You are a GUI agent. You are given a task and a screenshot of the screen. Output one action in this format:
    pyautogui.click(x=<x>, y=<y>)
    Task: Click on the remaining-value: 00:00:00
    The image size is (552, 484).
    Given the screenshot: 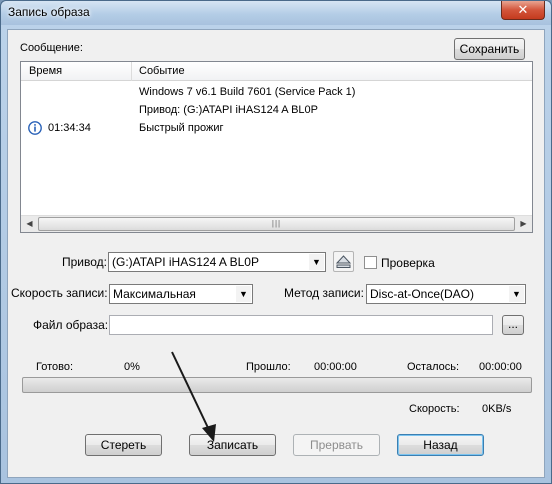 What is the action you would take?
    pyautogui.click(x=500, y=367)
    